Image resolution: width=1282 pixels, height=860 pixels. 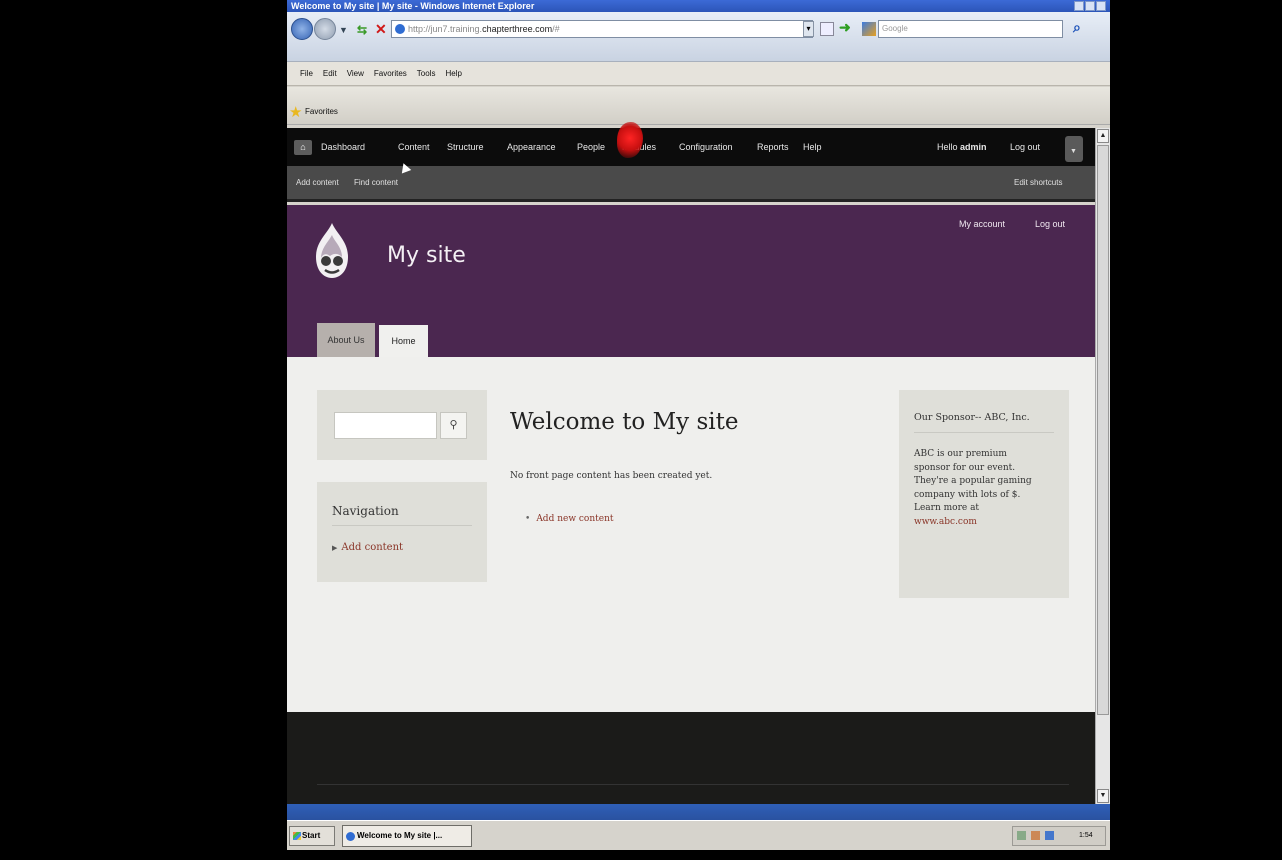 I want to click on shortcuts-bar: Add content Find content Edit shortcuts, so click(x=691, y=184).